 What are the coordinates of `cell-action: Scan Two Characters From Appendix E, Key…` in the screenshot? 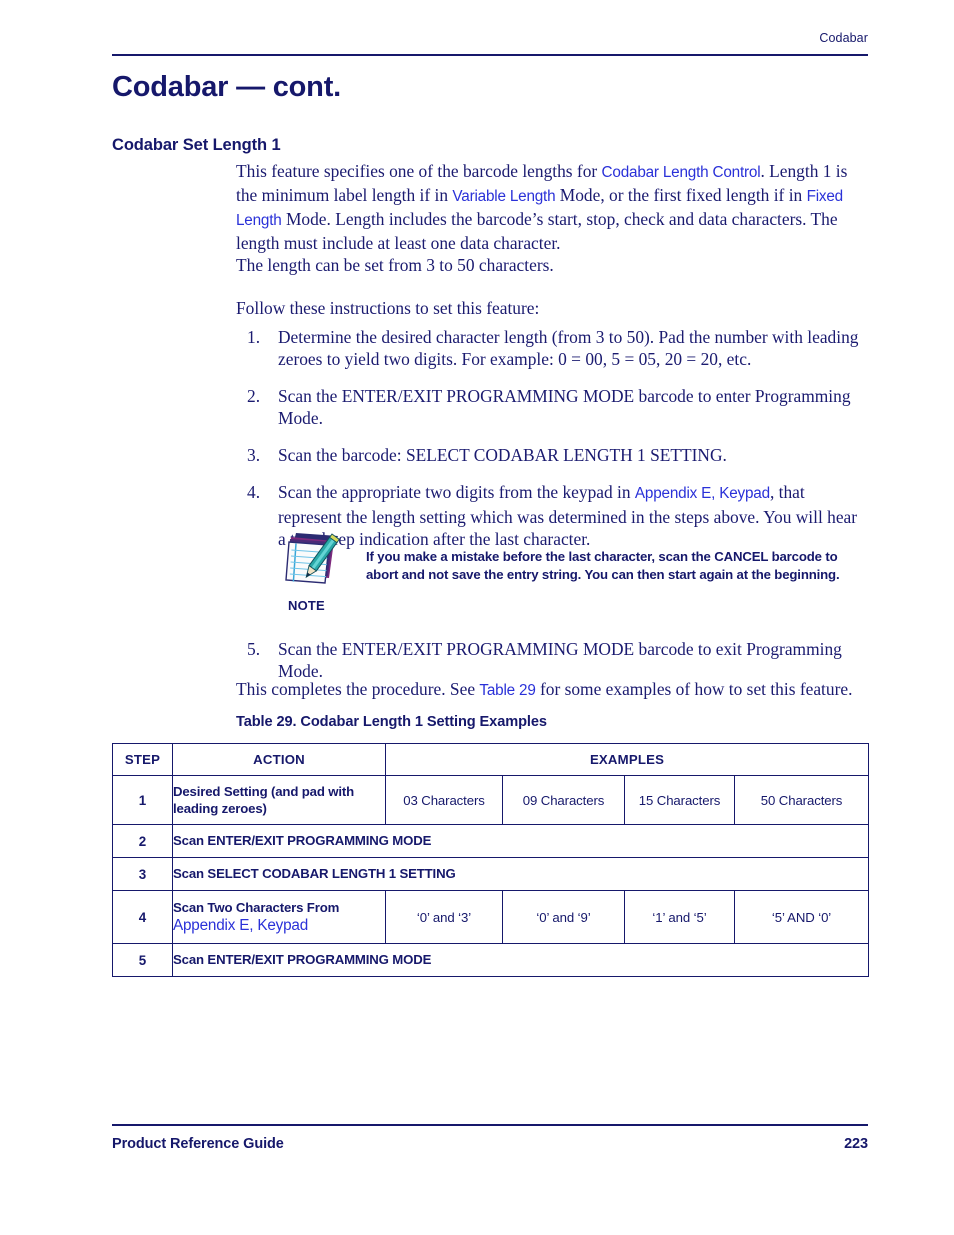 It's located at (279, 917).